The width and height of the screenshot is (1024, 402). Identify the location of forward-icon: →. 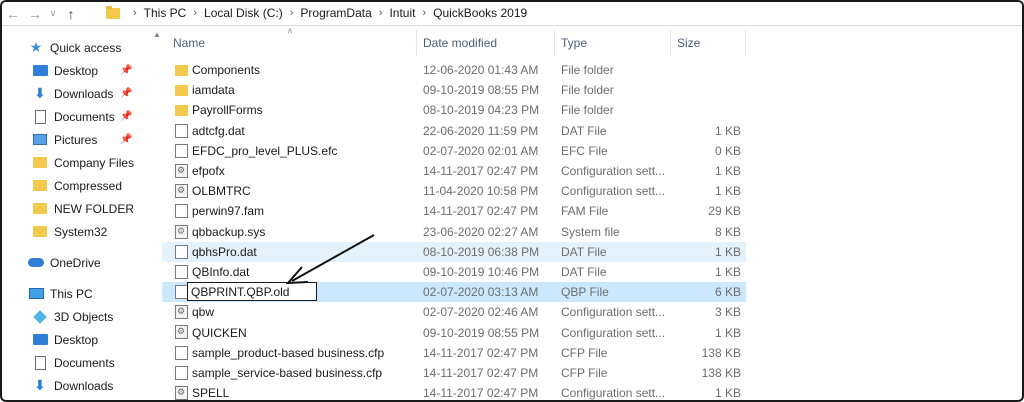
(35, 14).